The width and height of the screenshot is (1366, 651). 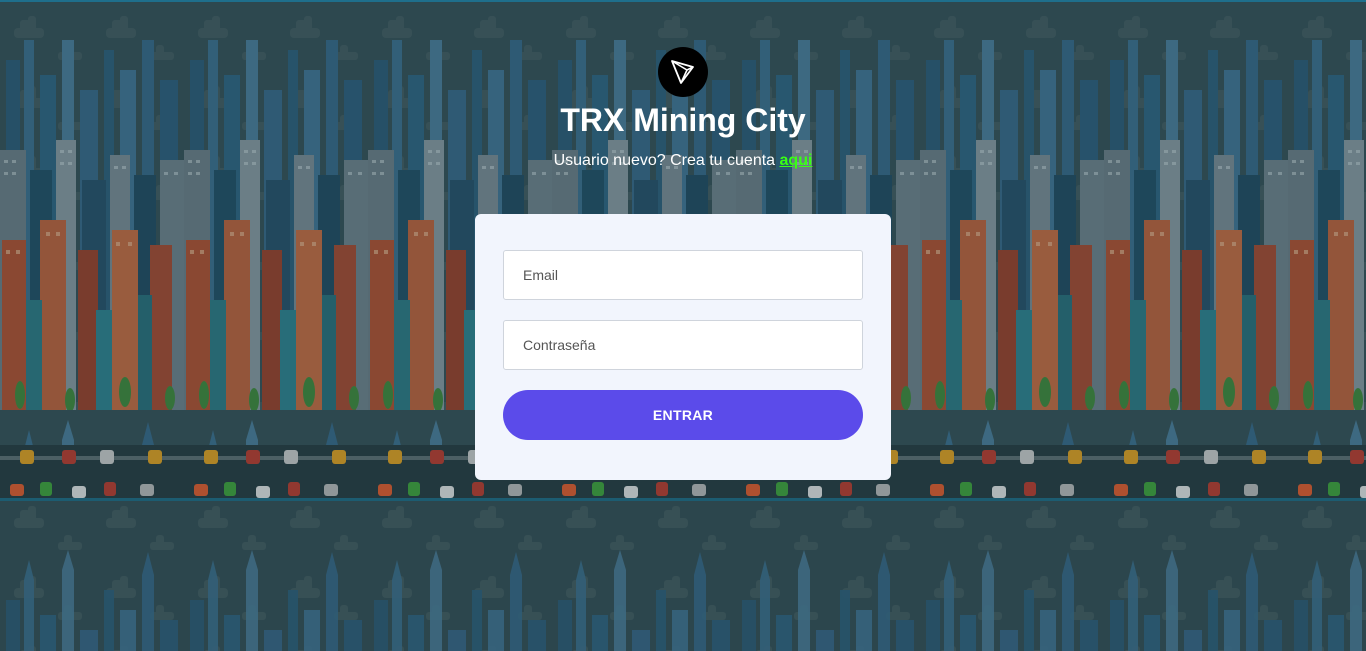 I want to click on page-title: TRX Mining City, so click(x=683, y=120).